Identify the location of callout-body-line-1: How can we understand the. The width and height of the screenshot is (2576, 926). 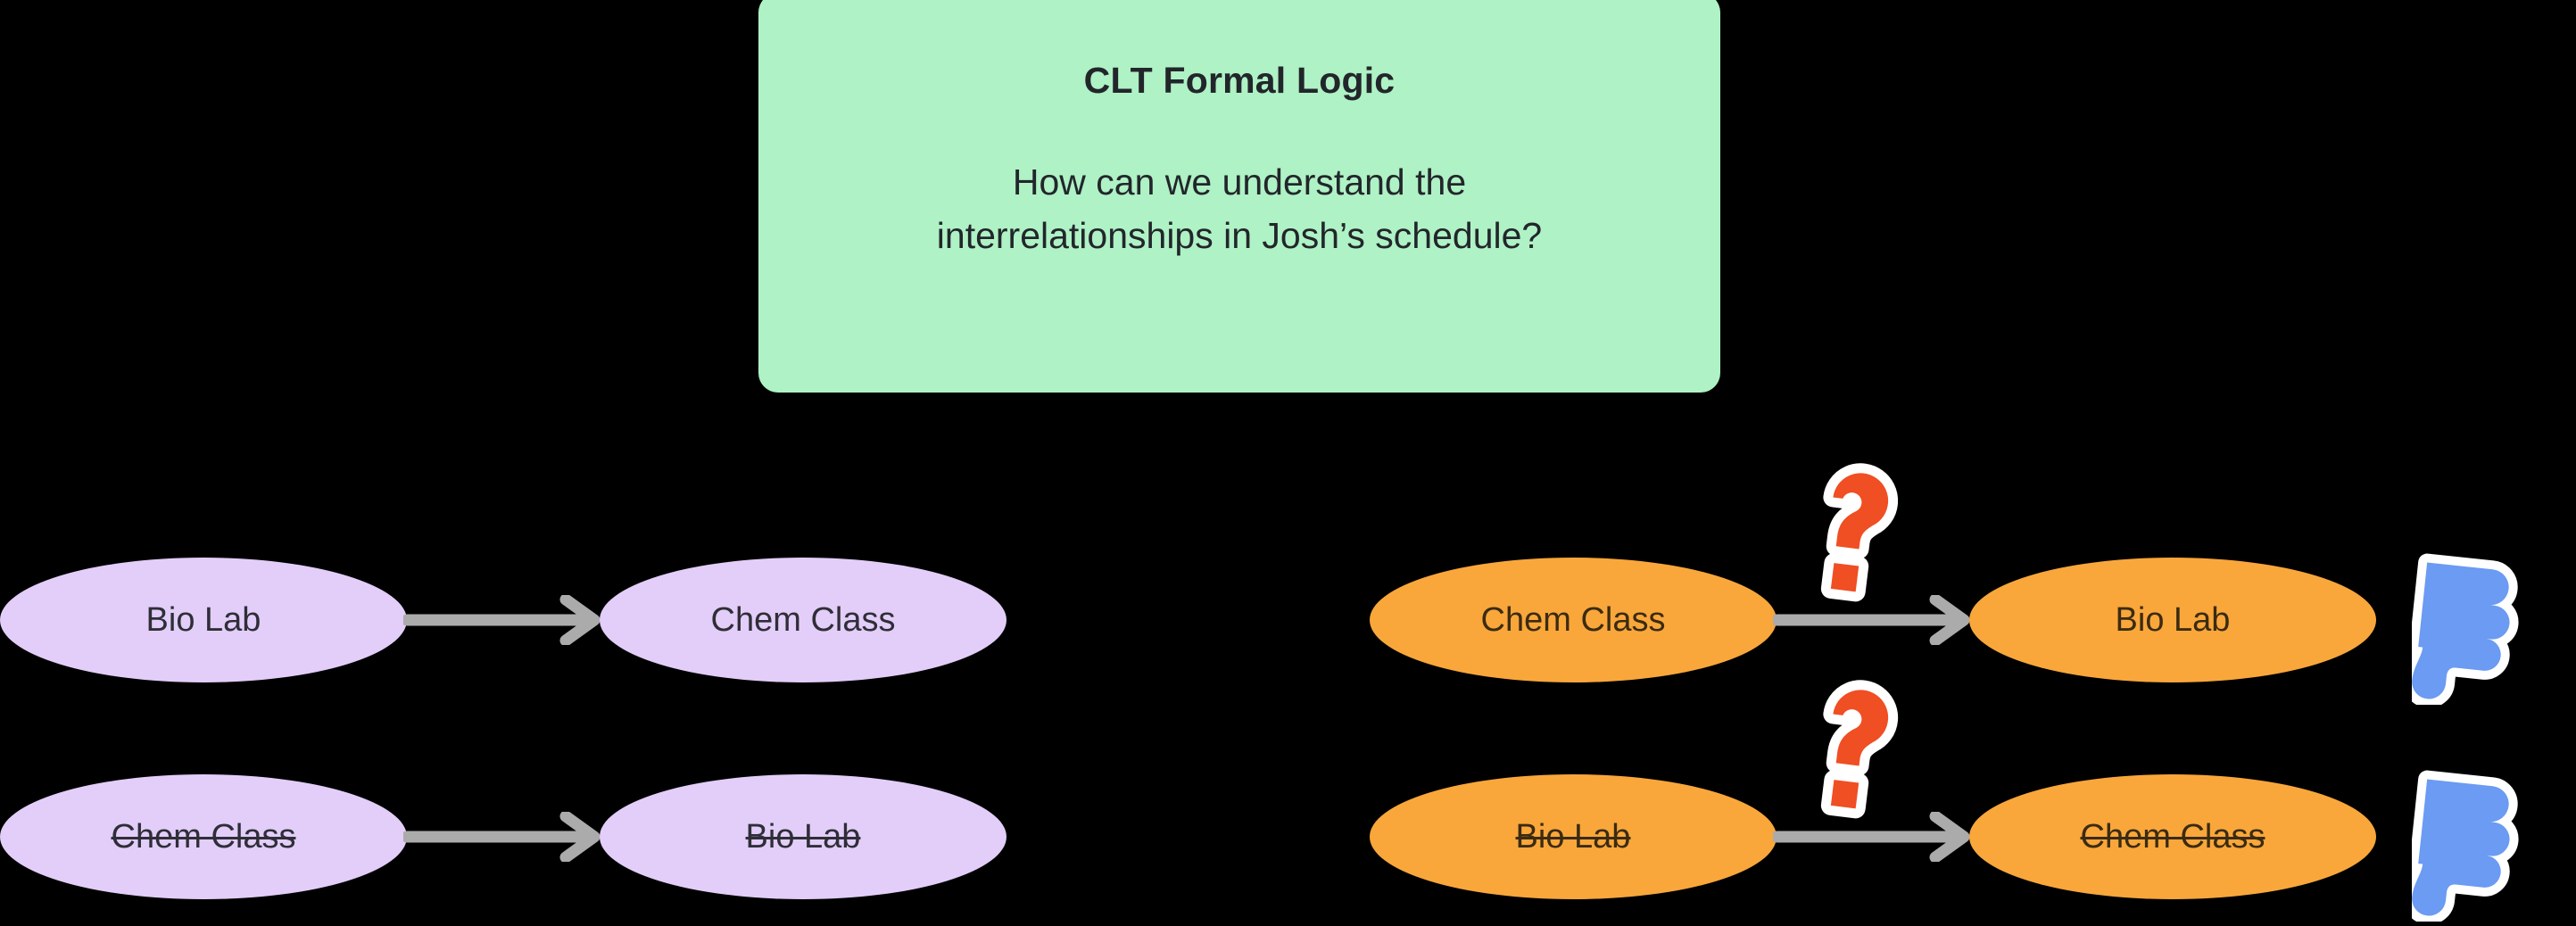
(1239, 182).